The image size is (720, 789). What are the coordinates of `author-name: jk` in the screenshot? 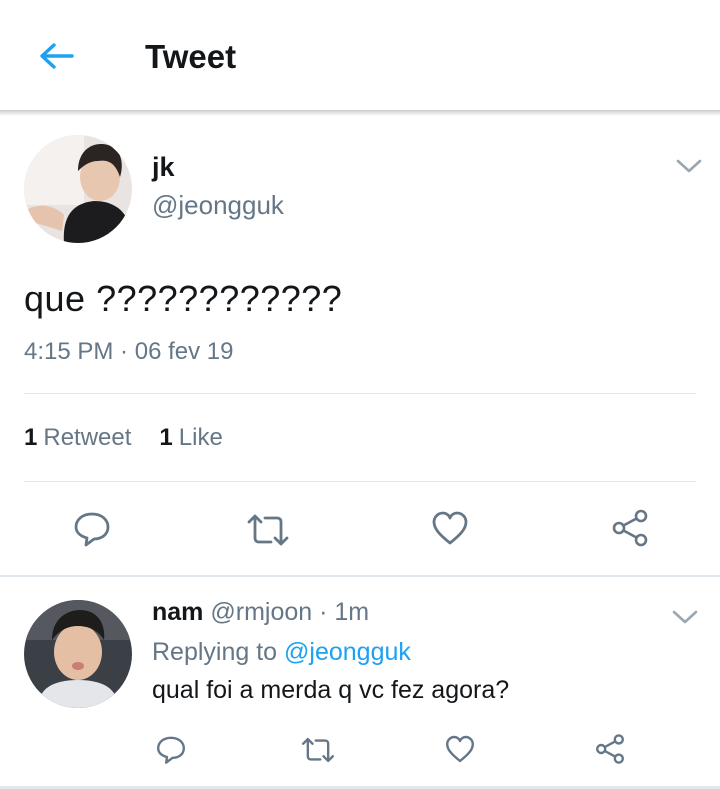 It's located at (163, 167).